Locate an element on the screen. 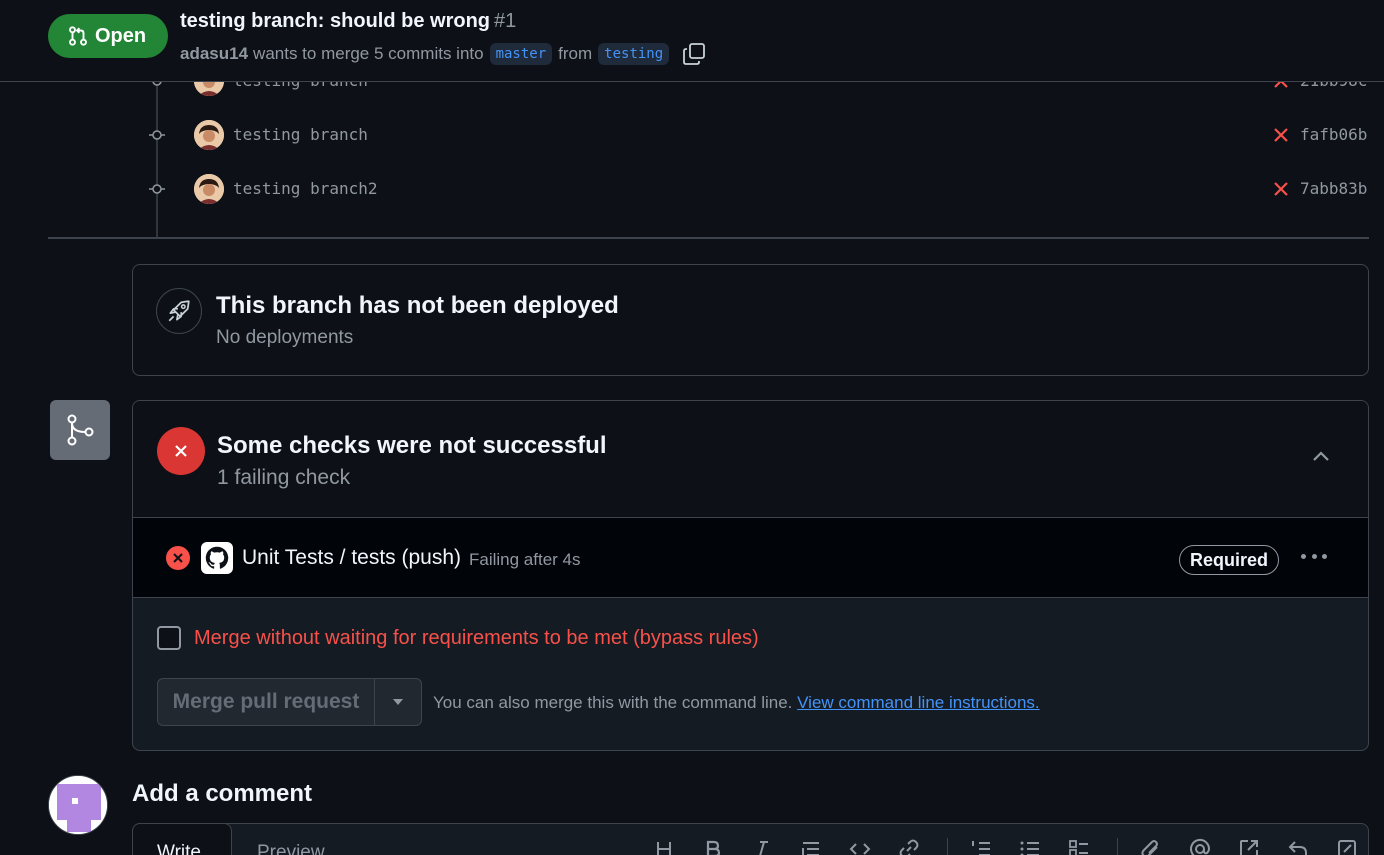 This screenshot has width=1384, height=855. page-title: testing branch: should be wrong #1 is located at coordinates (348, 21).